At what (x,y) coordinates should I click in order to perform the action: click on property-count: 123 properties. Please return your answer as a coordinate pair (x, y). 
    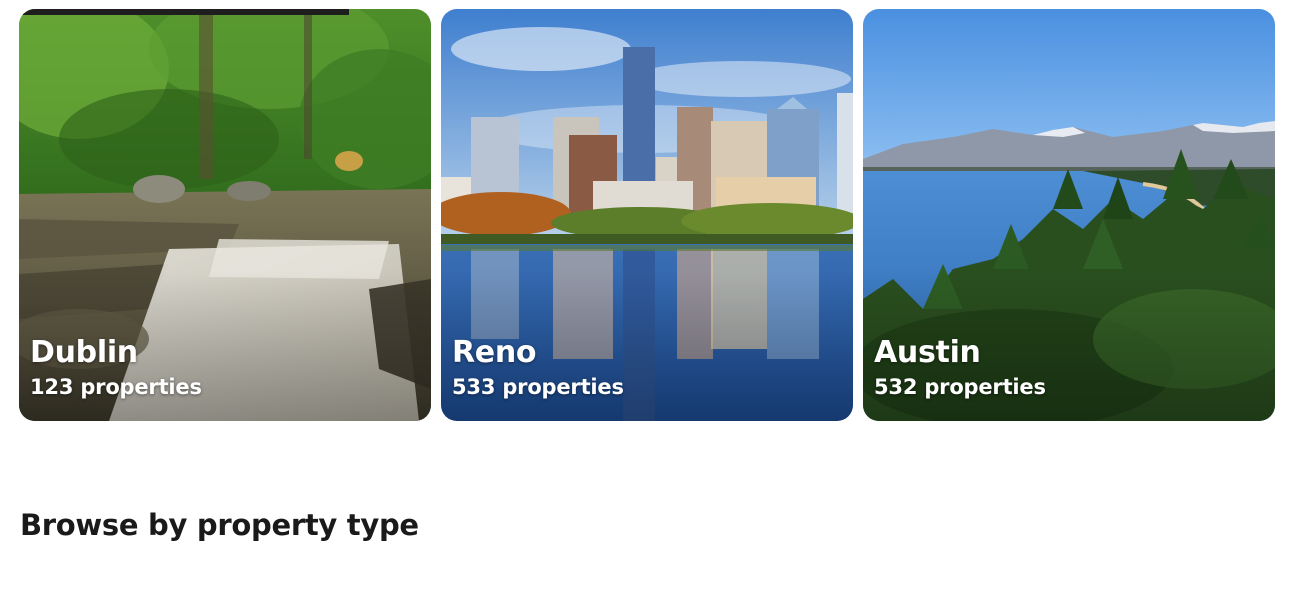
    Looking at the image, I should click on (116, 387).